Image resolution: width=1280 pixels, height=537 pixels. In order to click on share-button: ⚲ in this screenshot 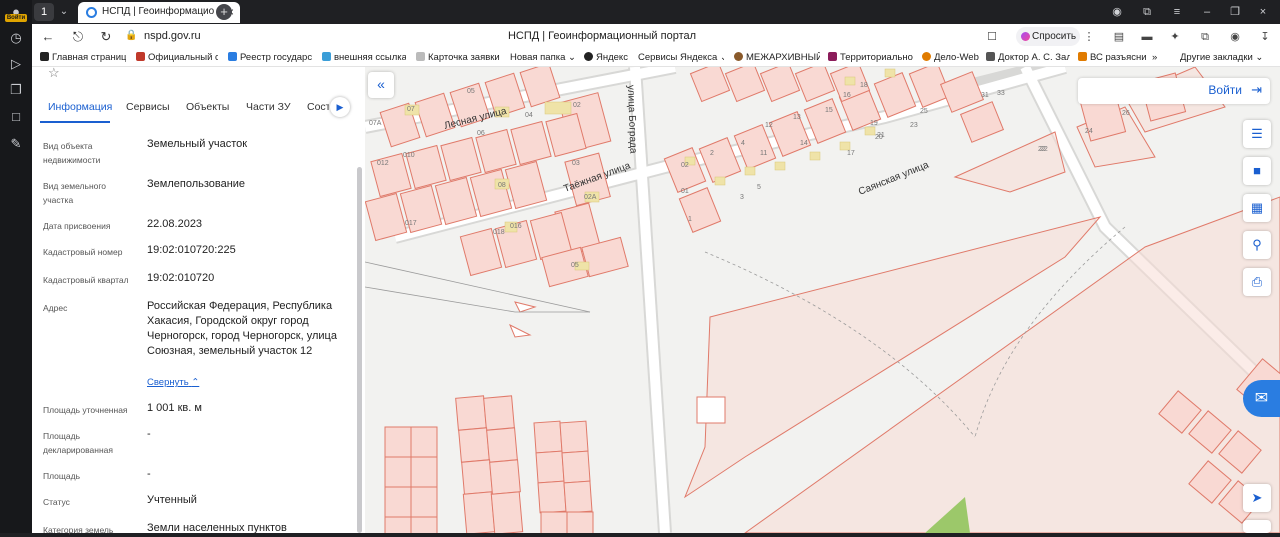, I will do `click(1257, 245)`.